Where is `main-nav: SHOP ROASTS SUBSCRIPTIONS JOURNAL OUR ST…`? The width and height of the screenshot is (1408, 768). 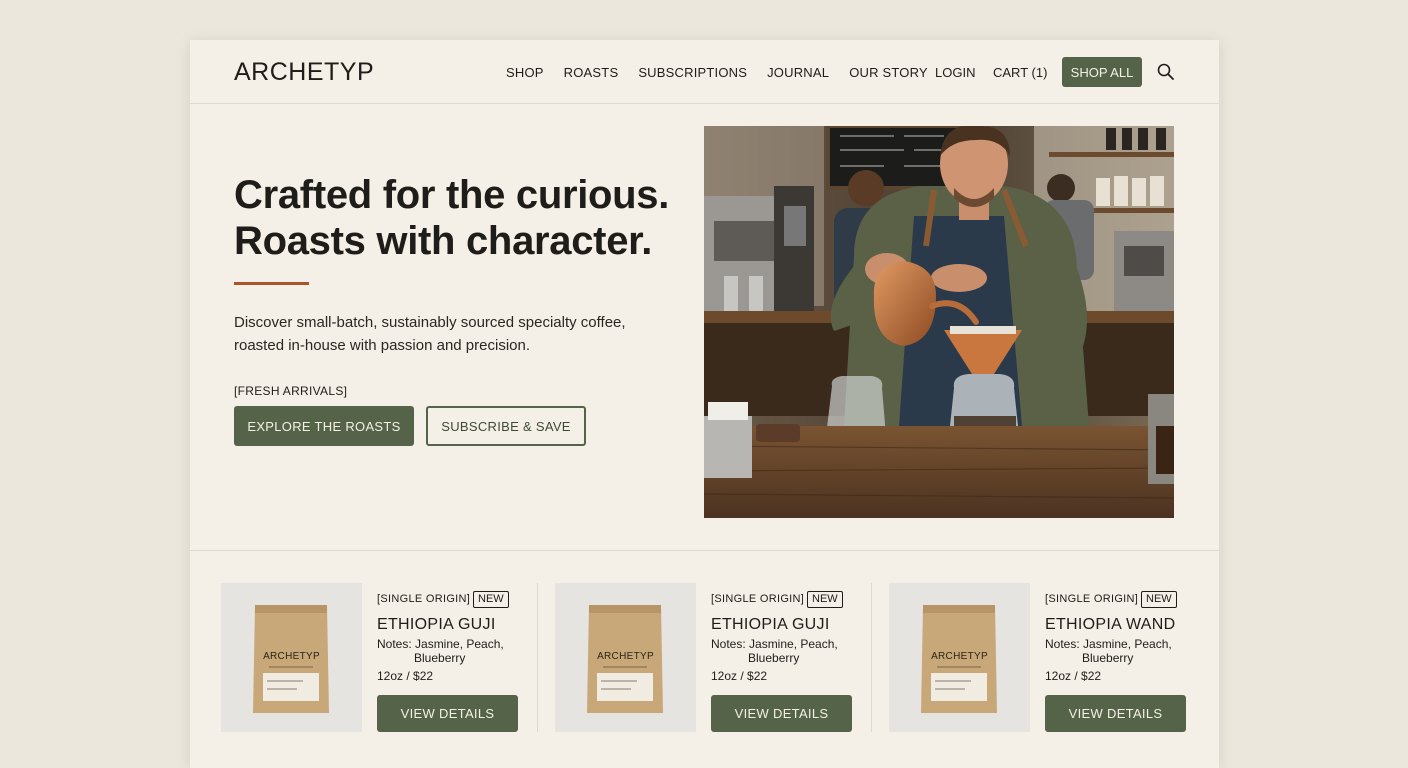
main-nav: SHOP ROASTS SUBSCRIPTIONS JOURNAL OUR ST… is located at coordinates (727, 72).